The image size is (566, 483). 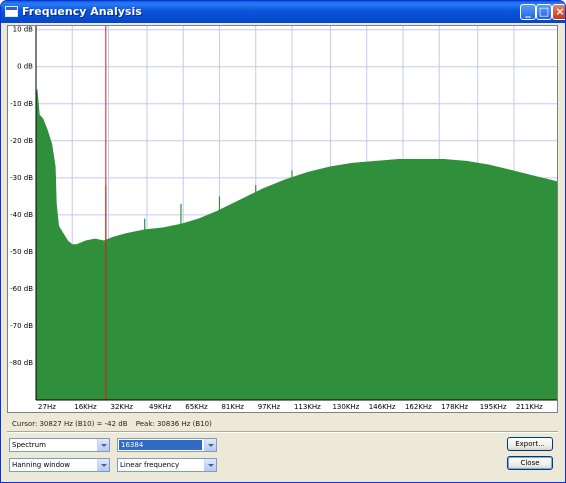 I want to click on axis-scale-value: Linear frequency, so click(x=150, y=465).